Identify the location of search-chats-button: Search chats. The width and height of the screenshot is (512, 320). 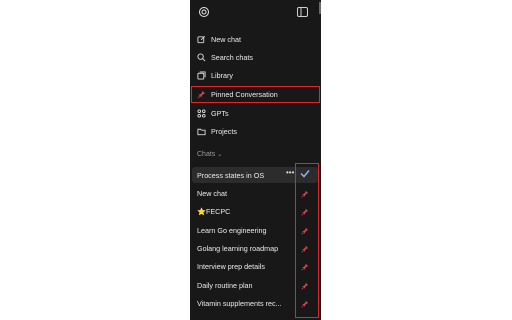
(255, 57).